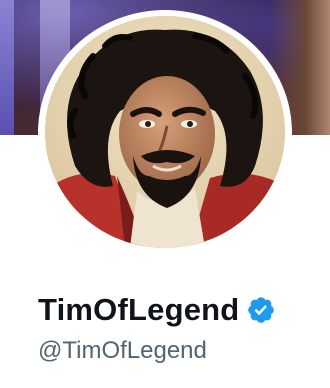 The height and width of the screenshot is (388, 330). What do you see at coordinates (261, 310) in the screenshot?
I see `verified-badge-icon` at bounding box center [261, 310].